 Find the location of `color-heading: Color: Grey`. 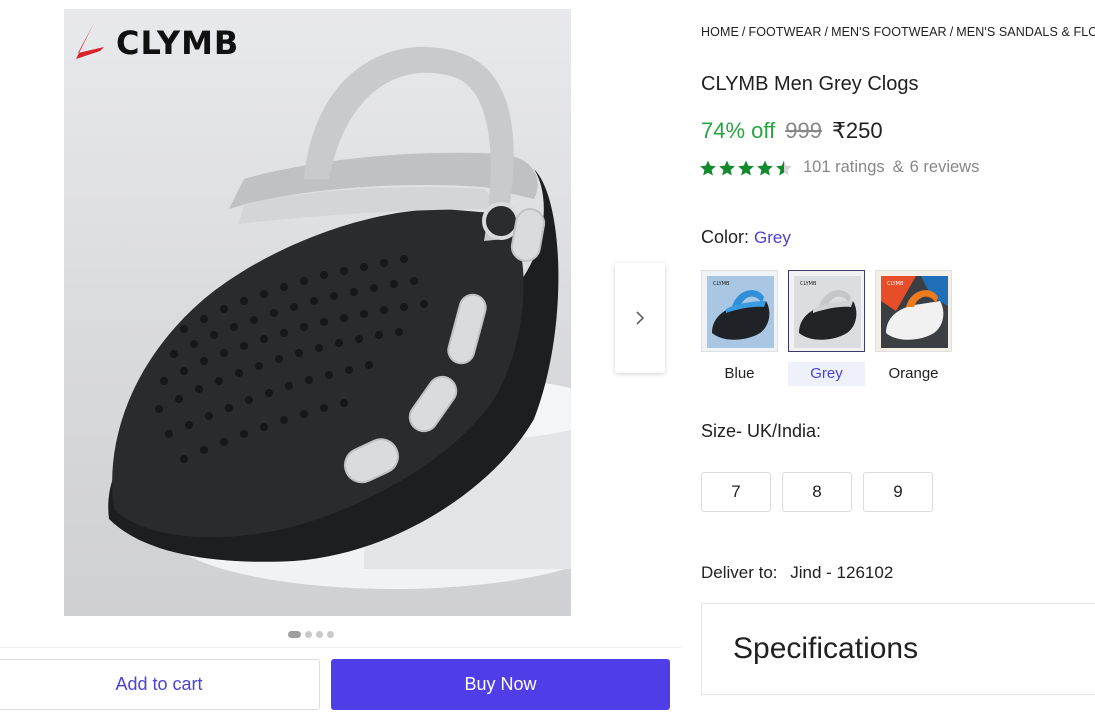

color-heading: Color: Grey is located at coordinates (746, 237).